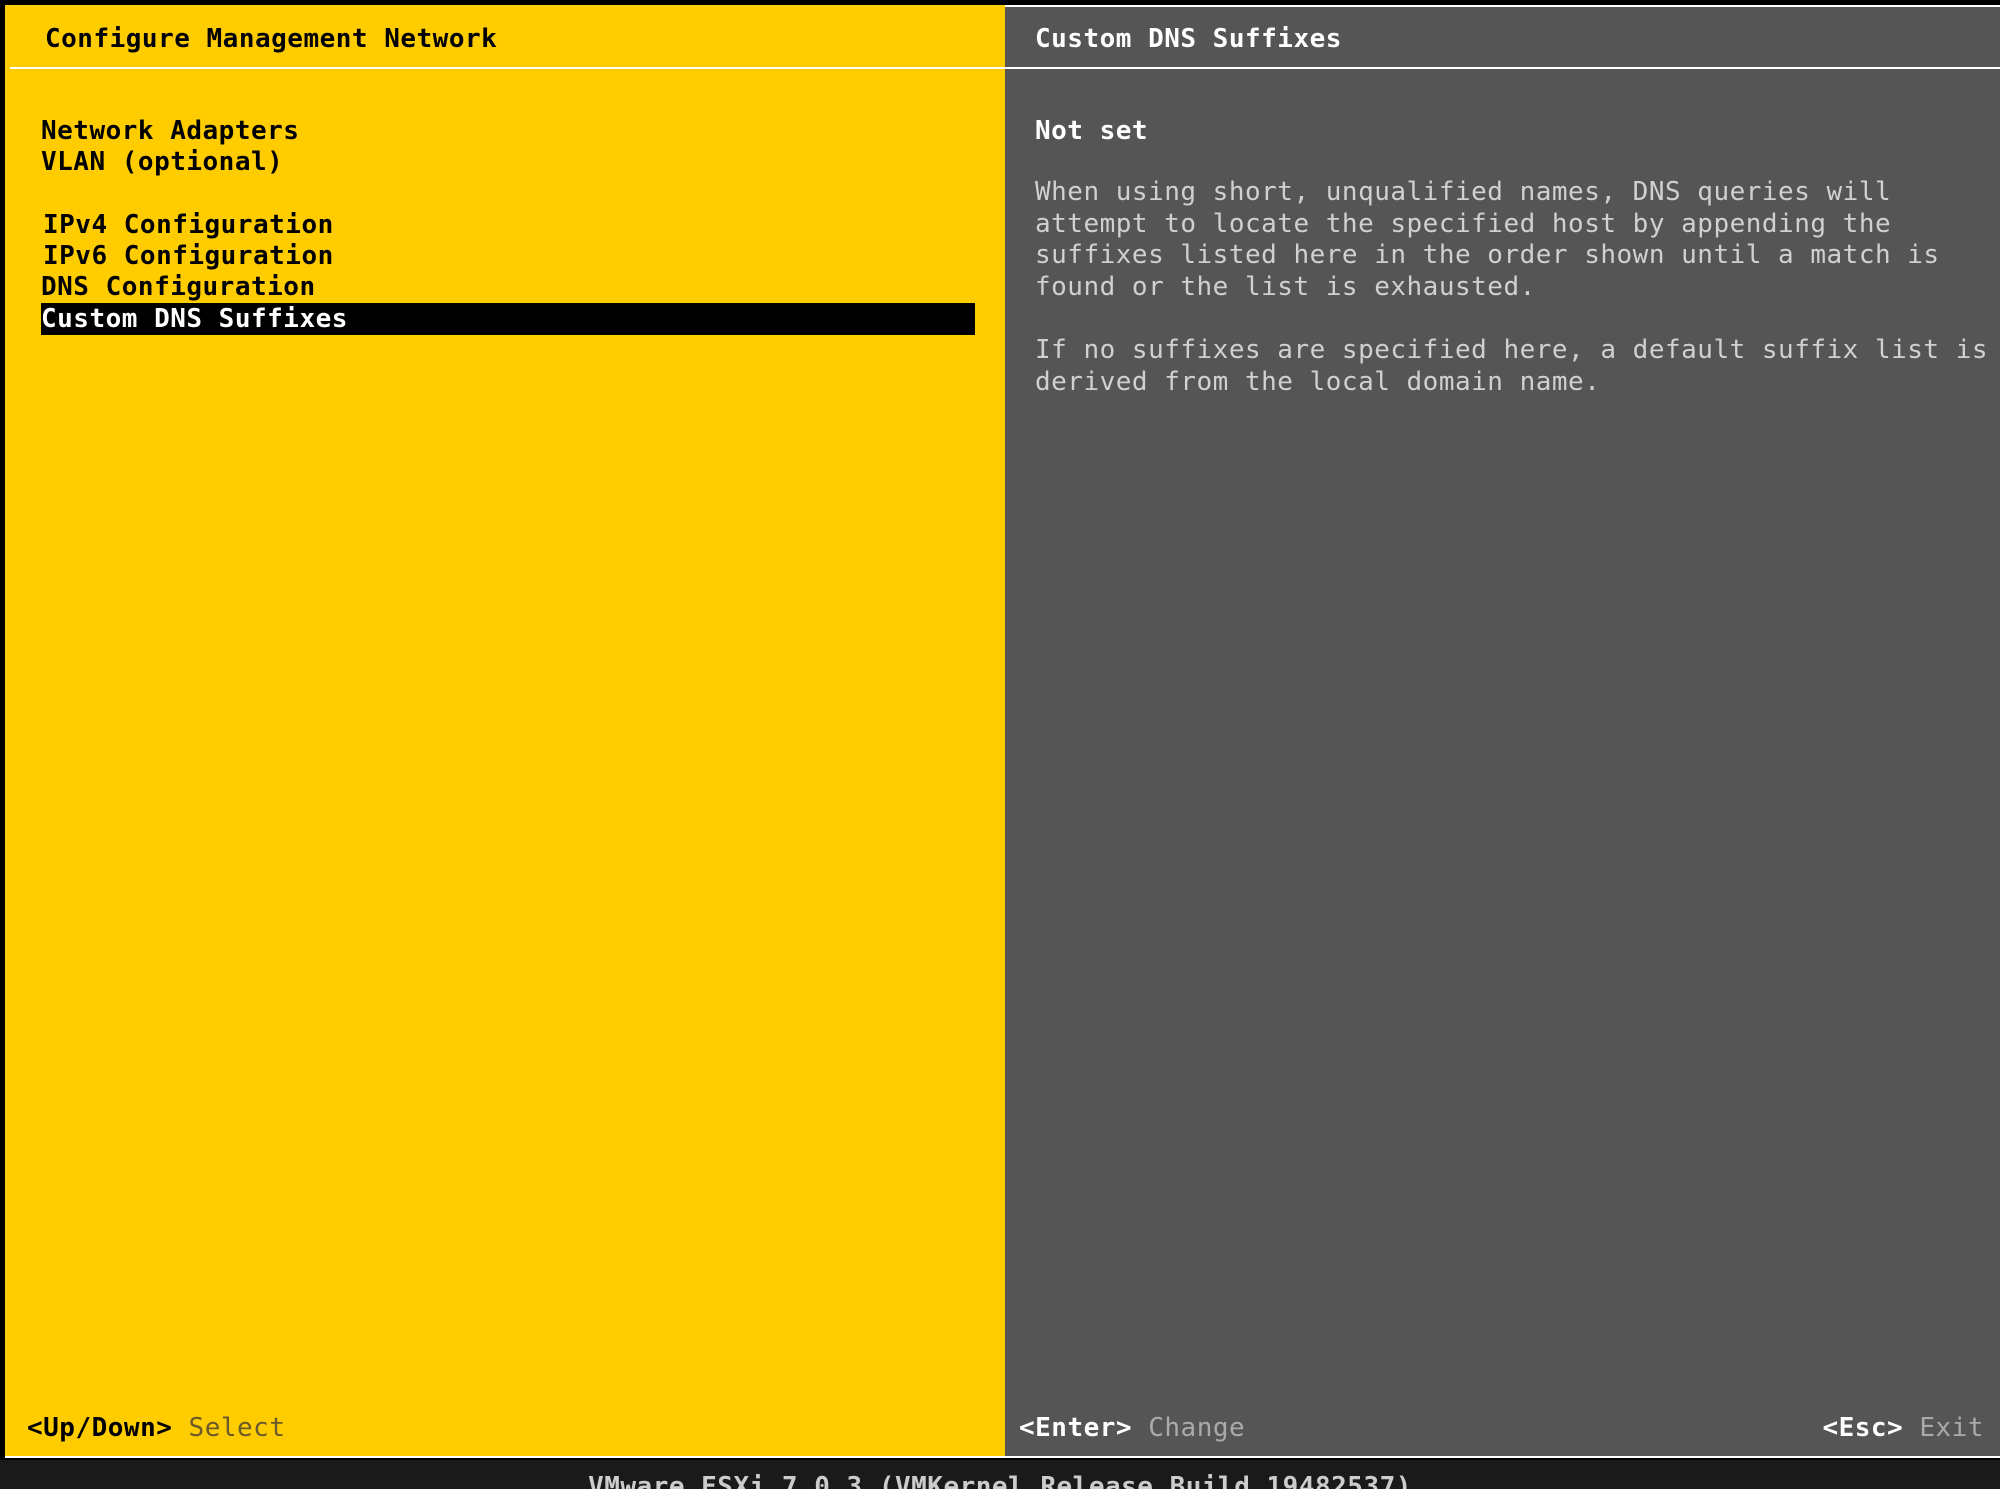  What do you see at coordinates (510, 225) in the screenshot?
I see `menu-item-ipv4-configuration: IPv4 Configuration` at bounding box center [510, 225].